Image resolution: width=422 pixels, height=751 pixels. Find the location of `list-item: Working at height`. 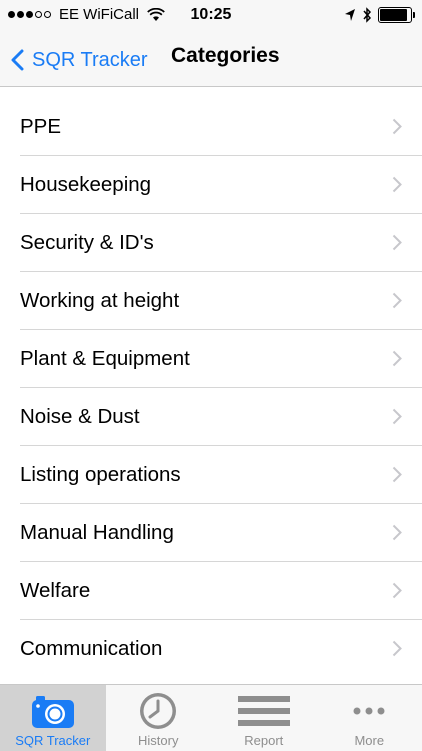

list-item: Working at height is located at coordinates (221, 301).